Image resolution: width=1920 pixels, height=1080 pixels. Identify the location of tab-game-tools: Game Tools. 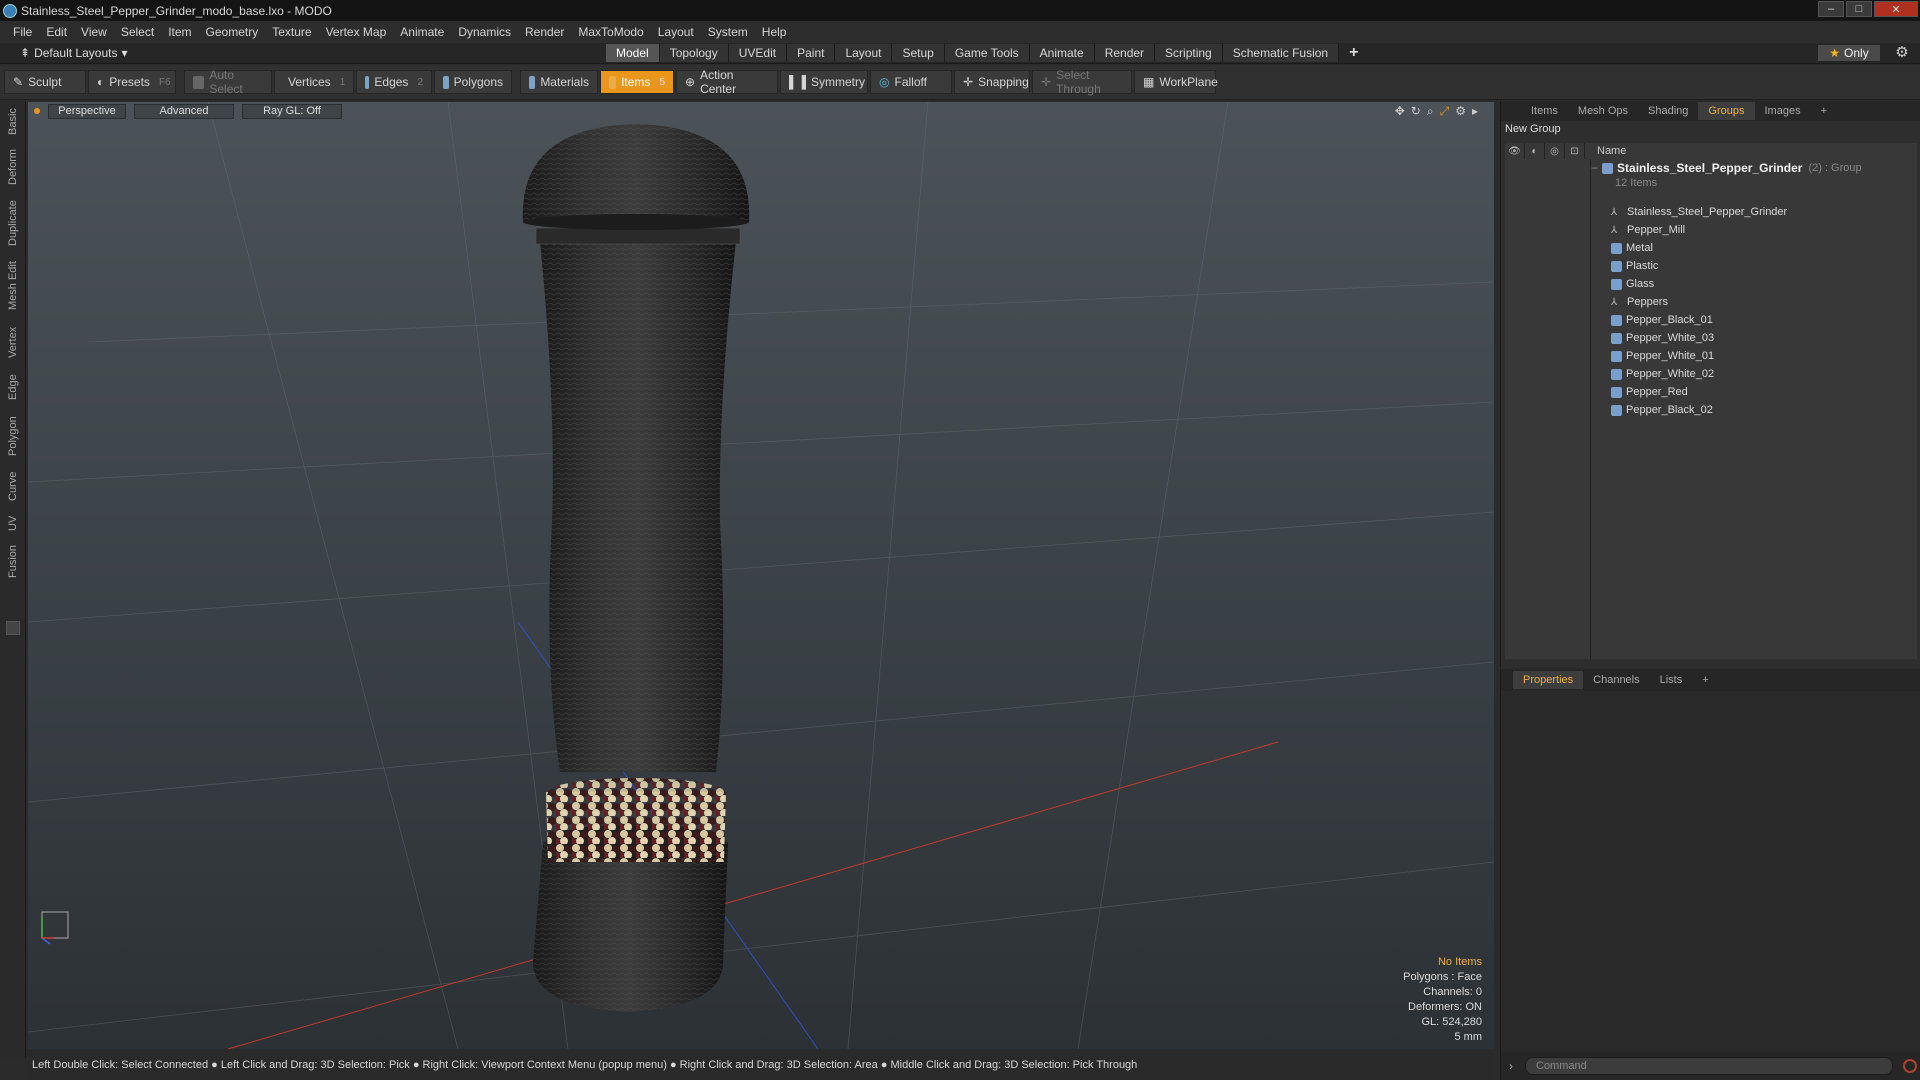
(987, 53).